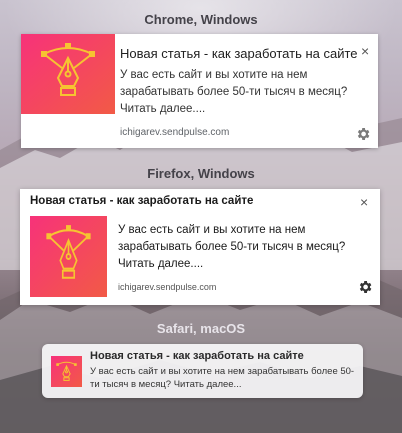  I want to click on firefox-windows-label: Firefox, Windows, so click(201, 173).